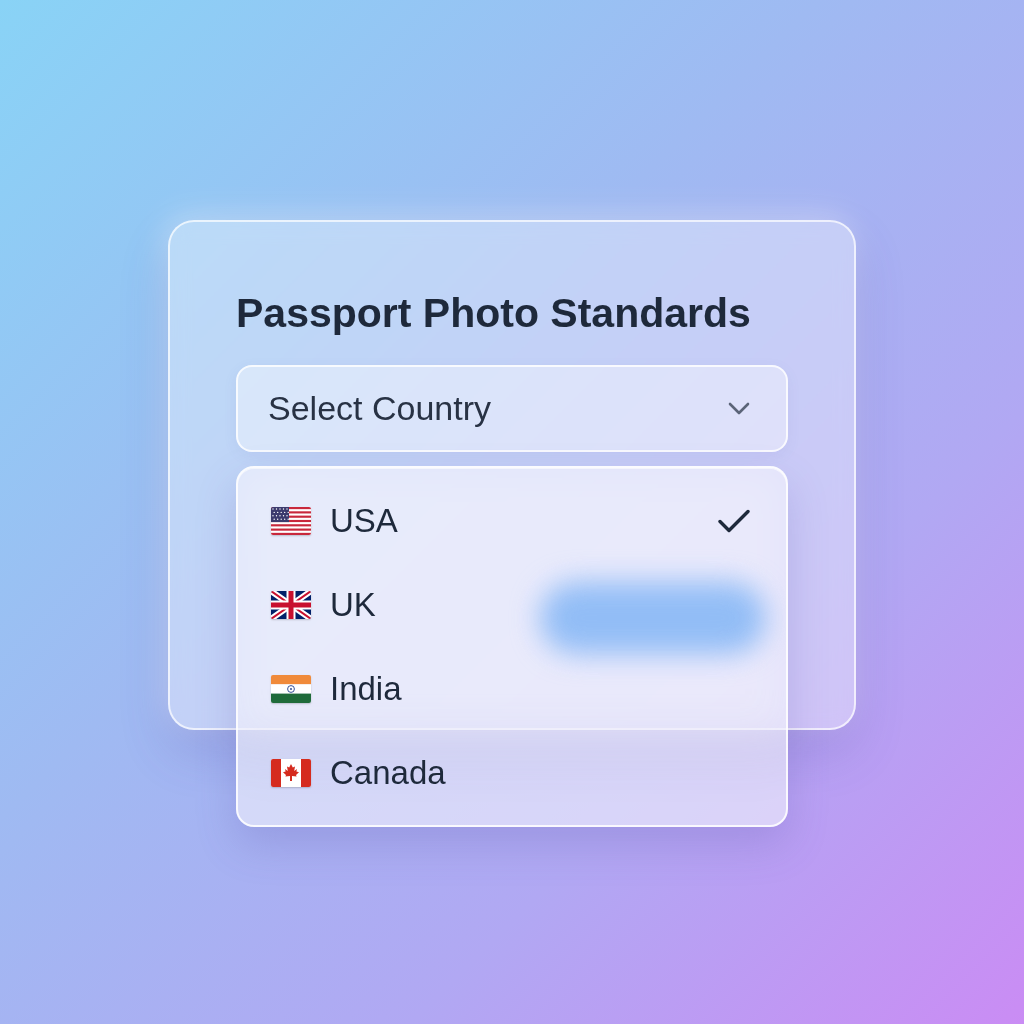 The height and width of the screenshot is (1024, 1024). What do you see at coordinates (512, 605) in the screenshot?
I see `country-option: UK` at bounding box center [512, 605].